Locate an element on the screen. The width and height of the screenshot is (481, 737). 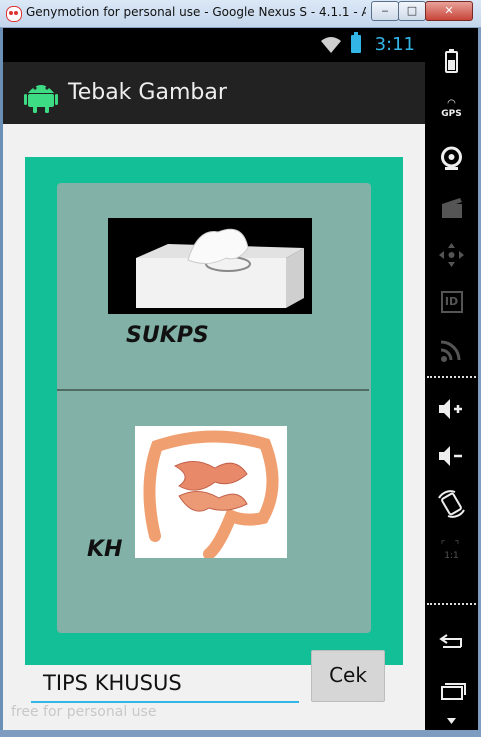
answer-input: TIPS KHUSUS is located at coordinates (165, 686).